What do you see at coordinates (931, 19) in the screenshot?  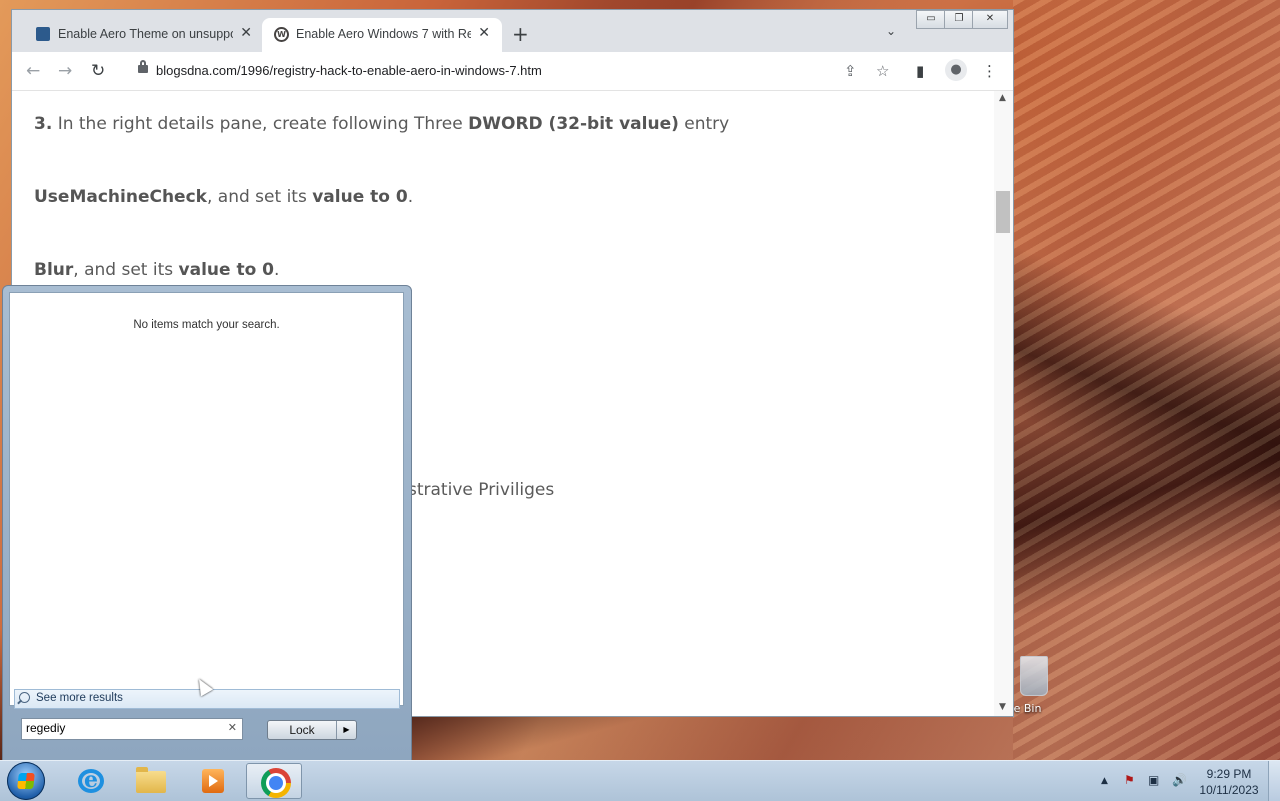 I see `minimize-button: ▭` at bounding box center [931, 19].